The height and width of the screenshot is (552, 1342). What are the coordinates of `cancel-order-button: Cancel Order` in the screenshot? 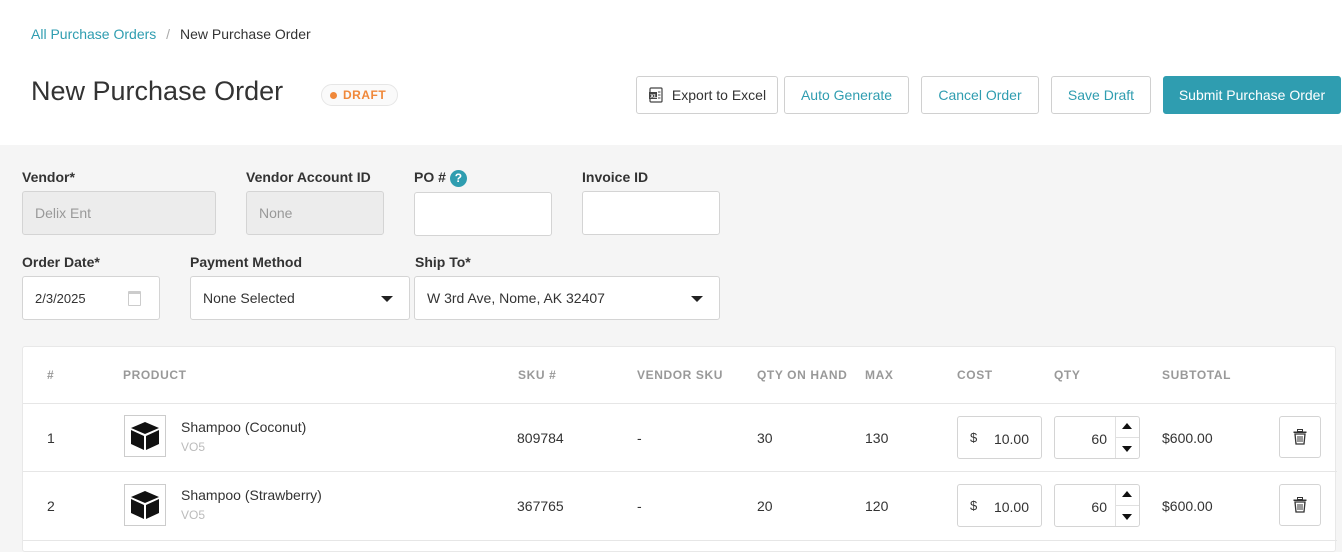 It's located at (980, 95).